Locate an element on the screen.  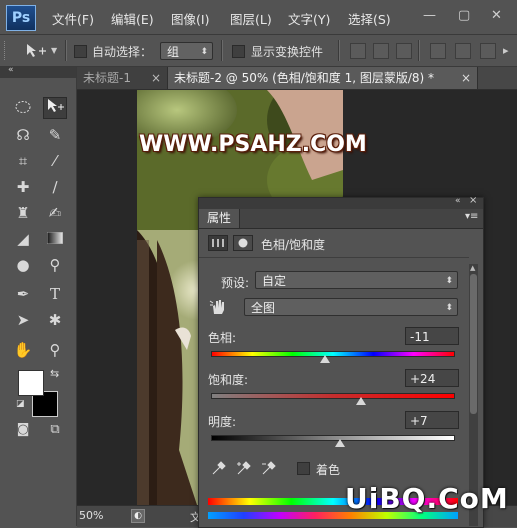
tab-label: 未标题-1 is located at coordinates (107, 78).